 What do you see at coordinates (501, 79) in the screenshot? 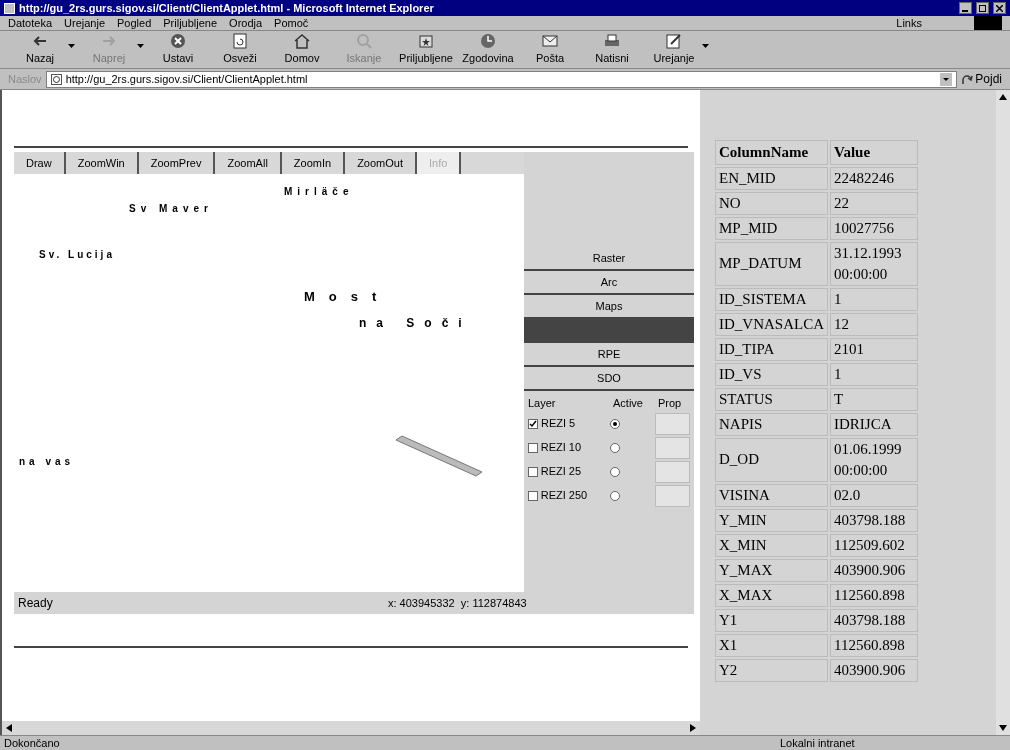
I see `address-field: http://gu_2rs.gurs.sigov.si/Client/ClientApplet.html` at bounding box center [501, 79].